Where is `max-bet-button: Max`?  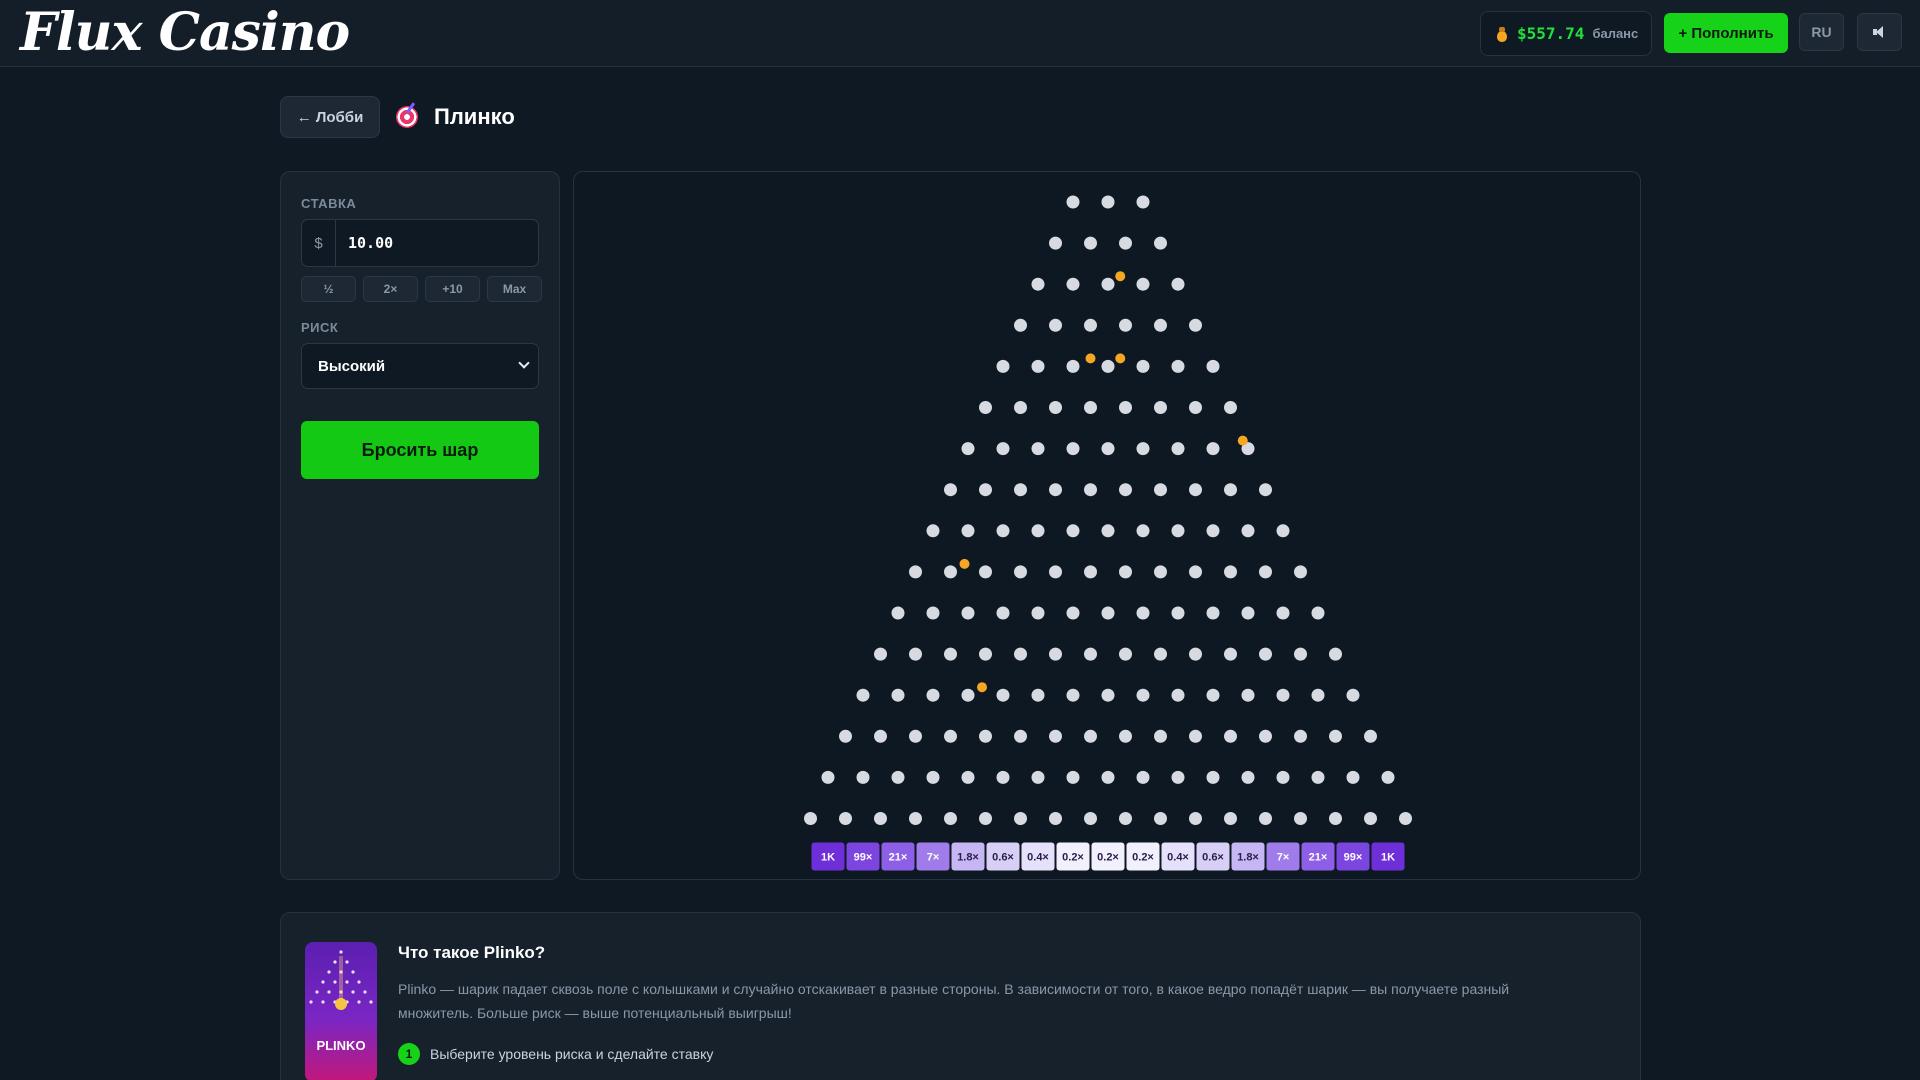 max-bet-button: Max is located at coordinates (514, 289).